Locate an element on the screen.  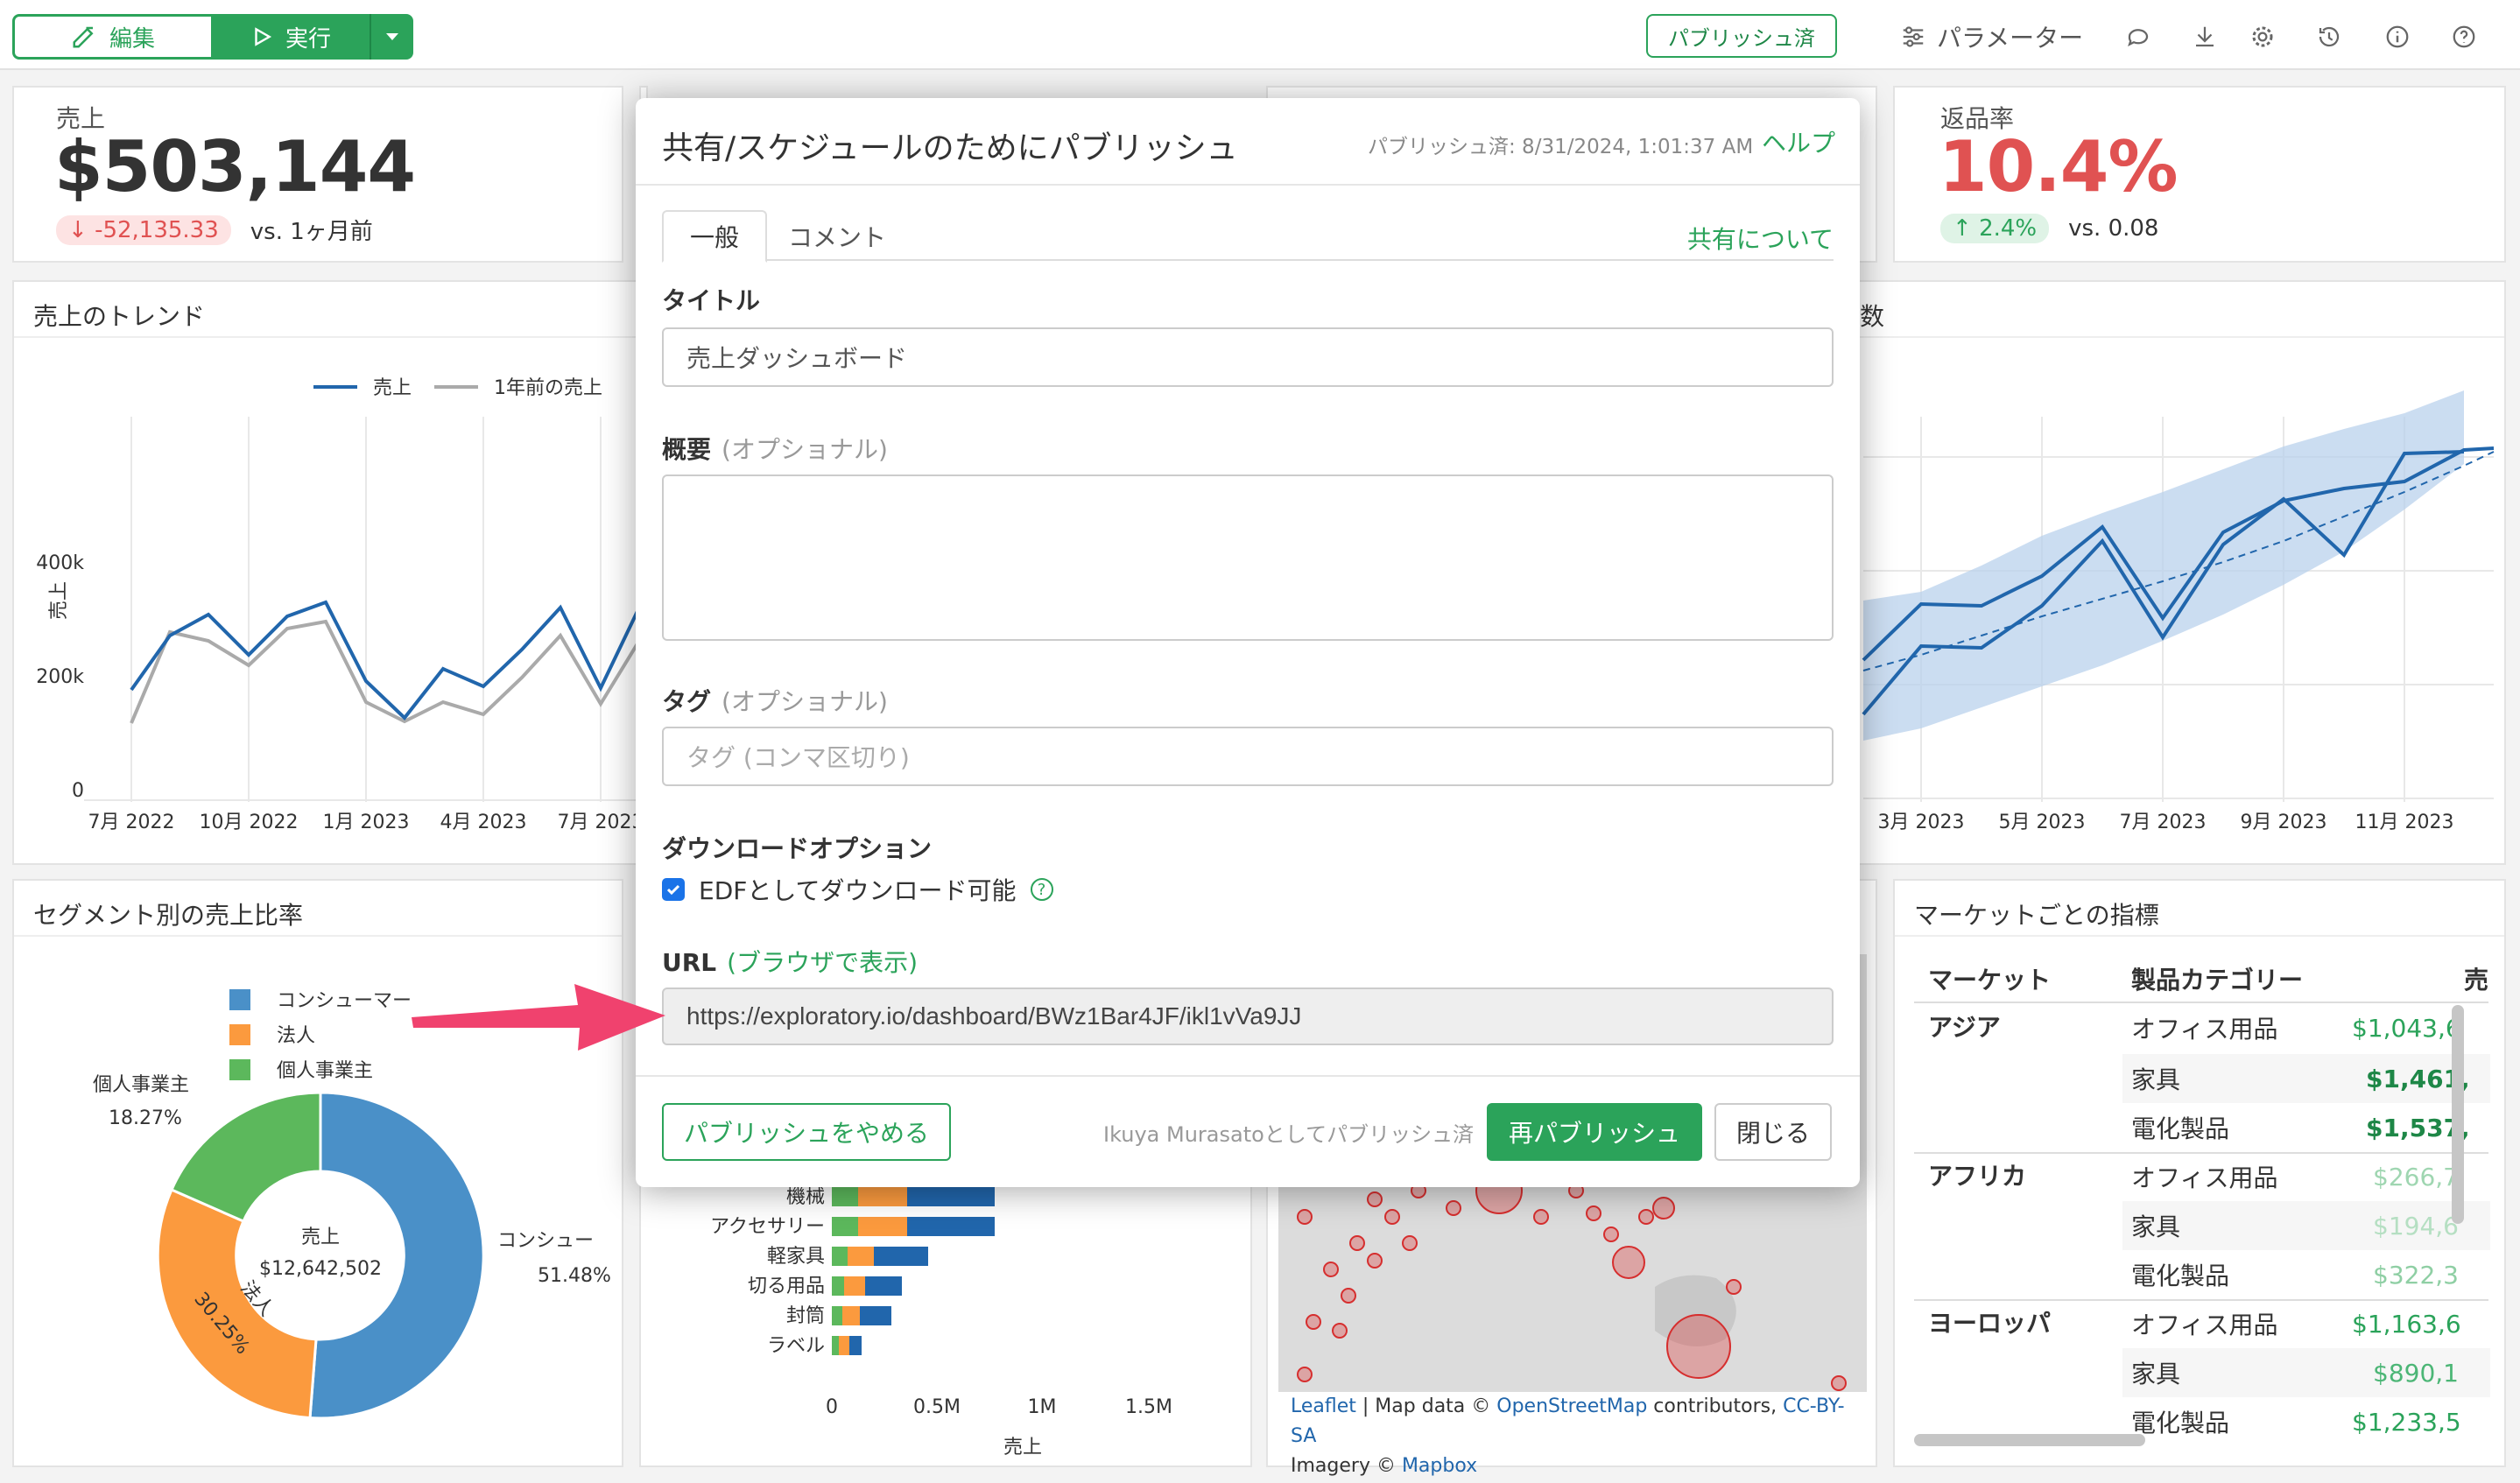
title-input: 売上ダッシュボード is located at coordinates (1248, 357).